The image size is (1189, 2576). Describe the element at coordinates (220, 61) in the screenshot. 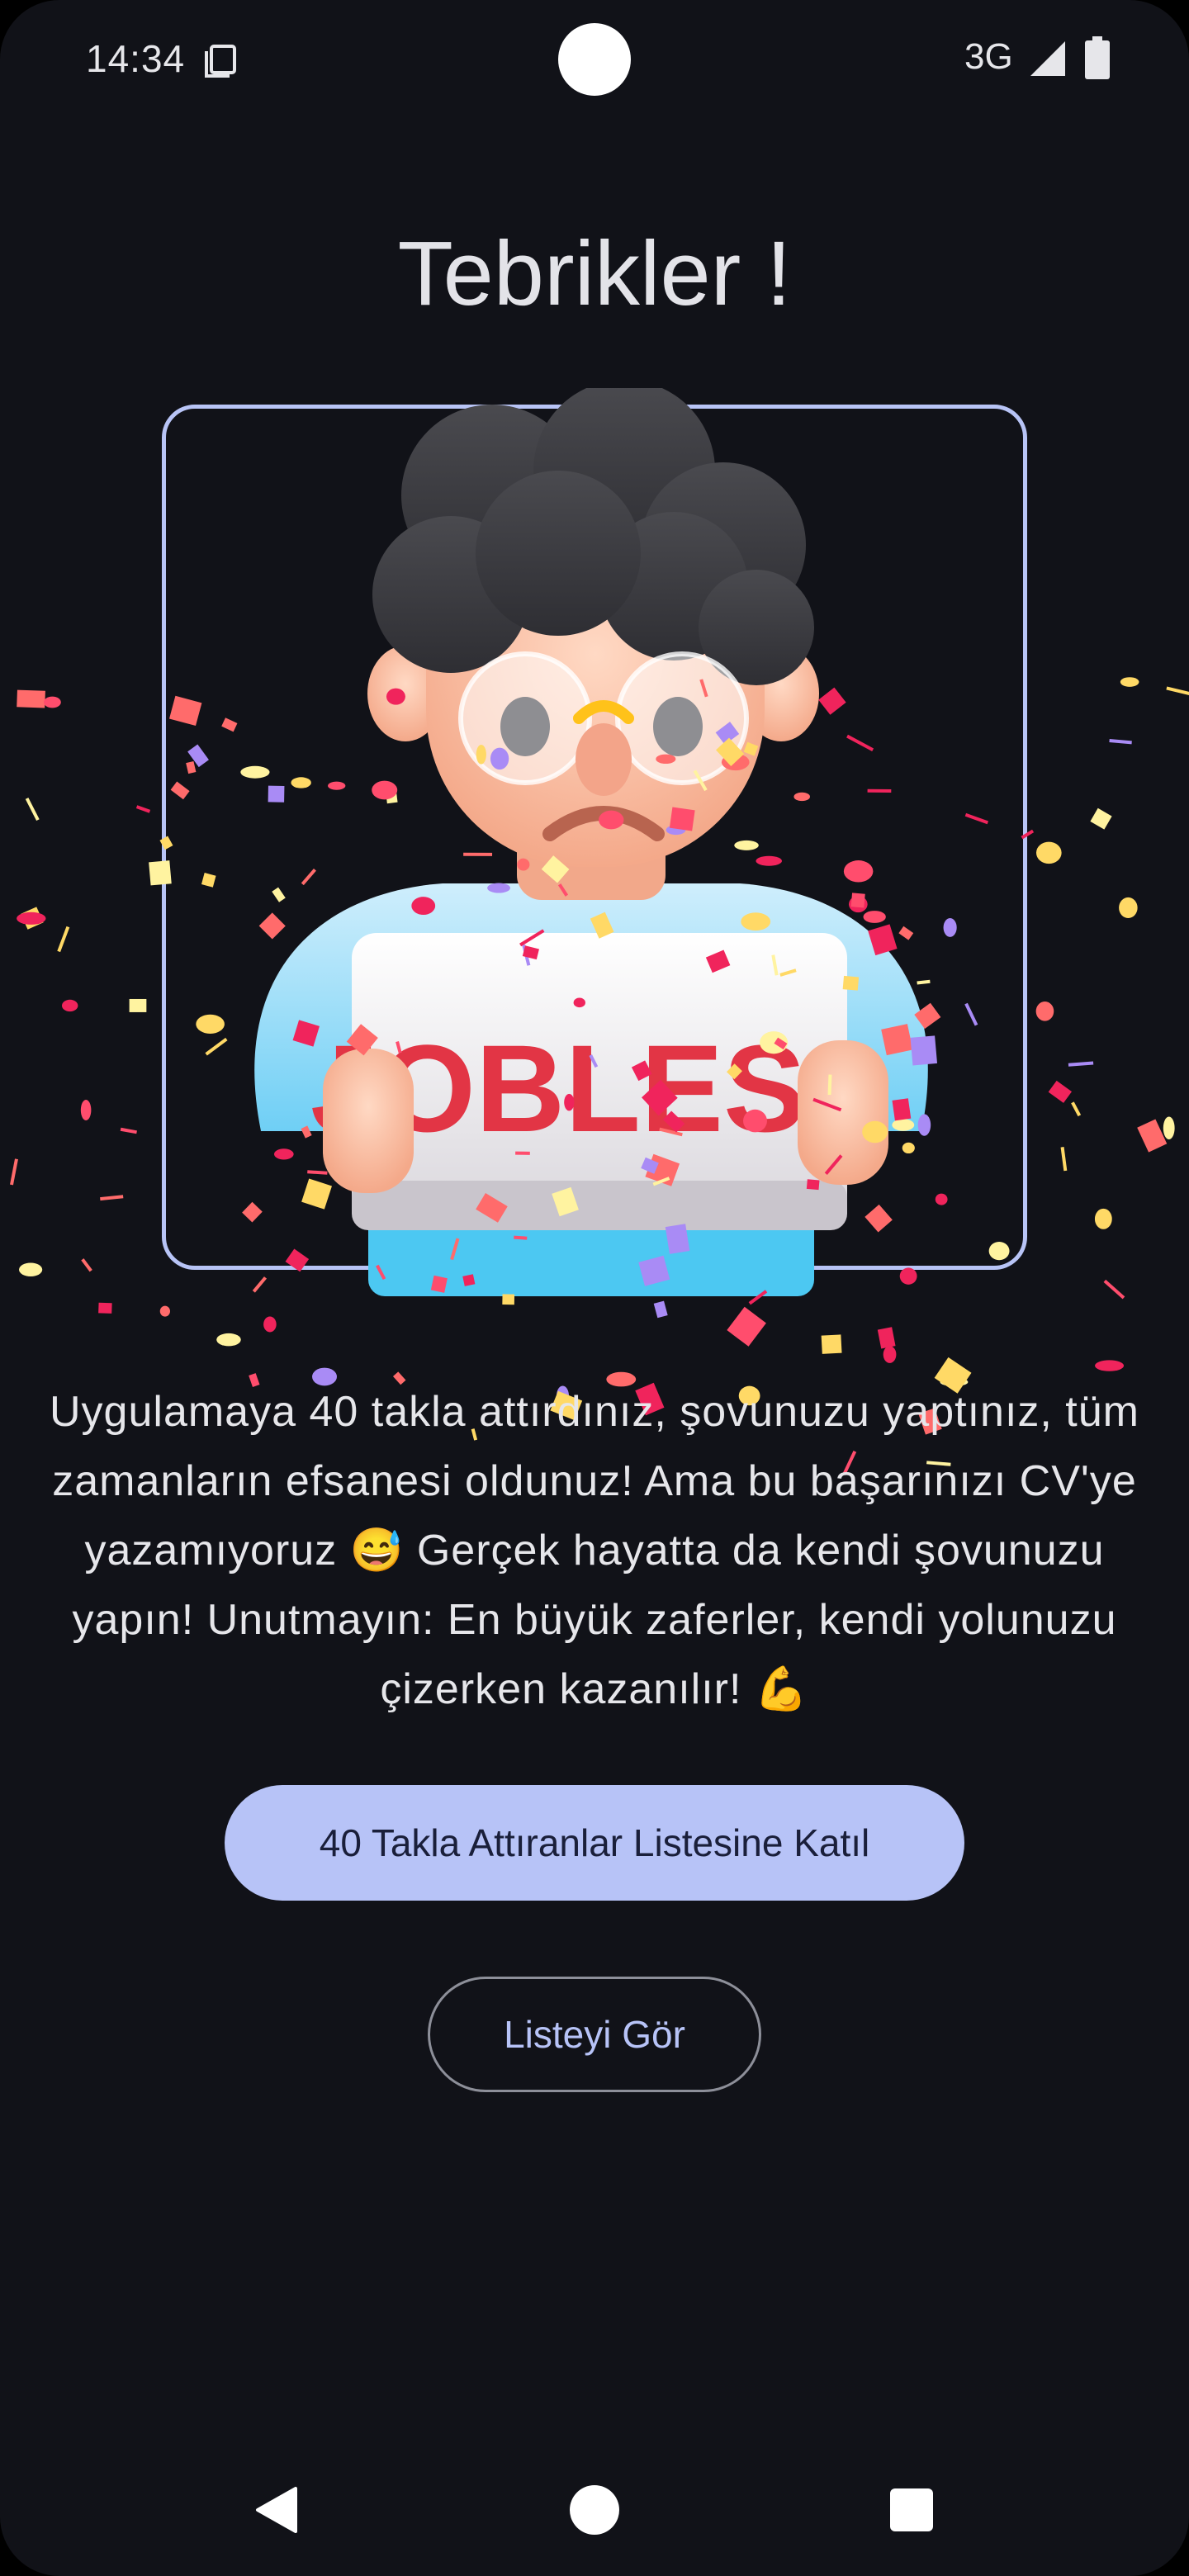

I see `sim-card-icon` at that location.